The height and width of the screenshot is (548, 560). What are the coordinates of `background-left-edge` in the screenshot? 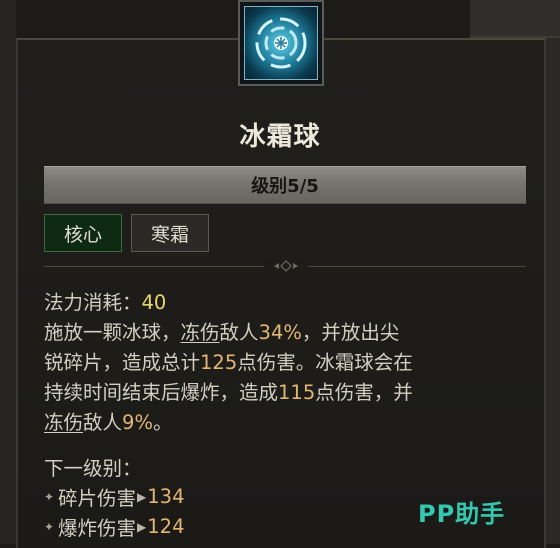 It's located at (8, 272).